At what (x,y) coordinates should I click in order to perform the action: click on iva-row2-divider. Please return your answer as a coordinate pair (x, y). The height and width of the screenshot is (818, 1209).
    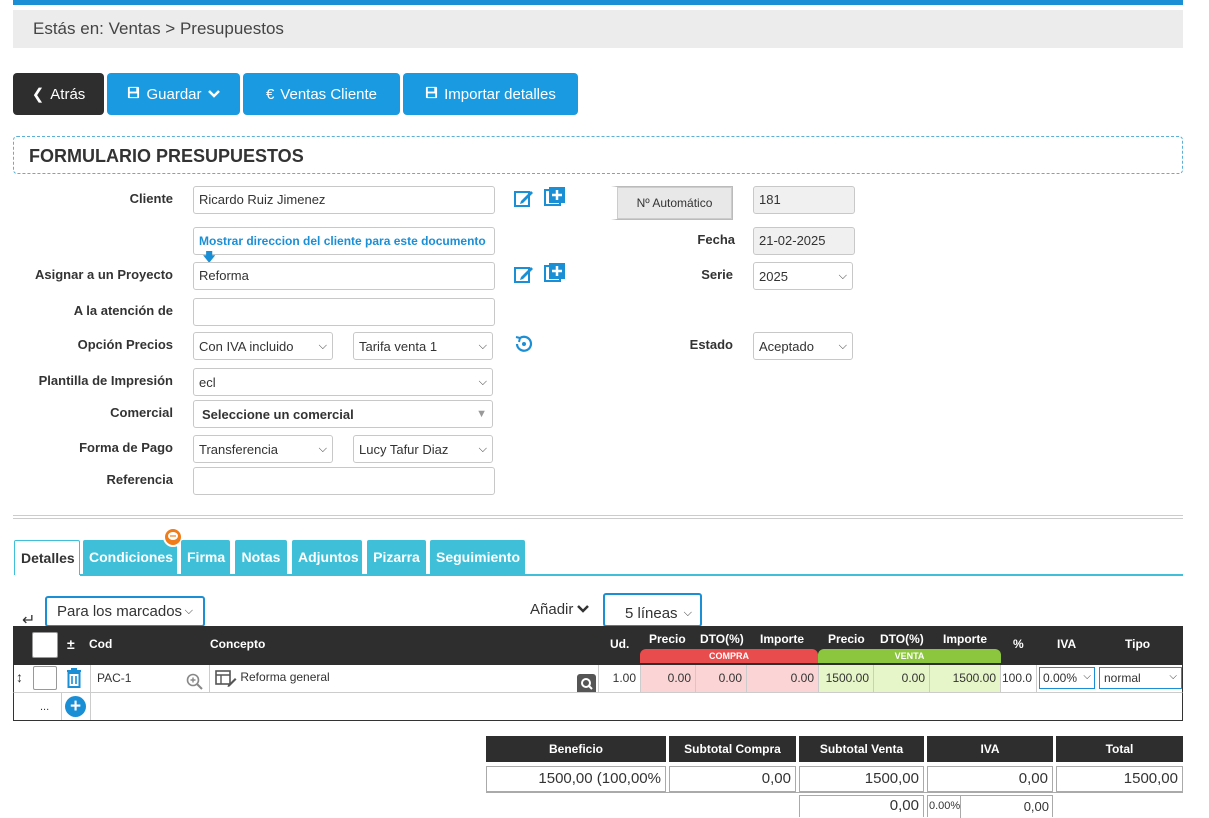
    Looking at the image, I should click on (960, 807).